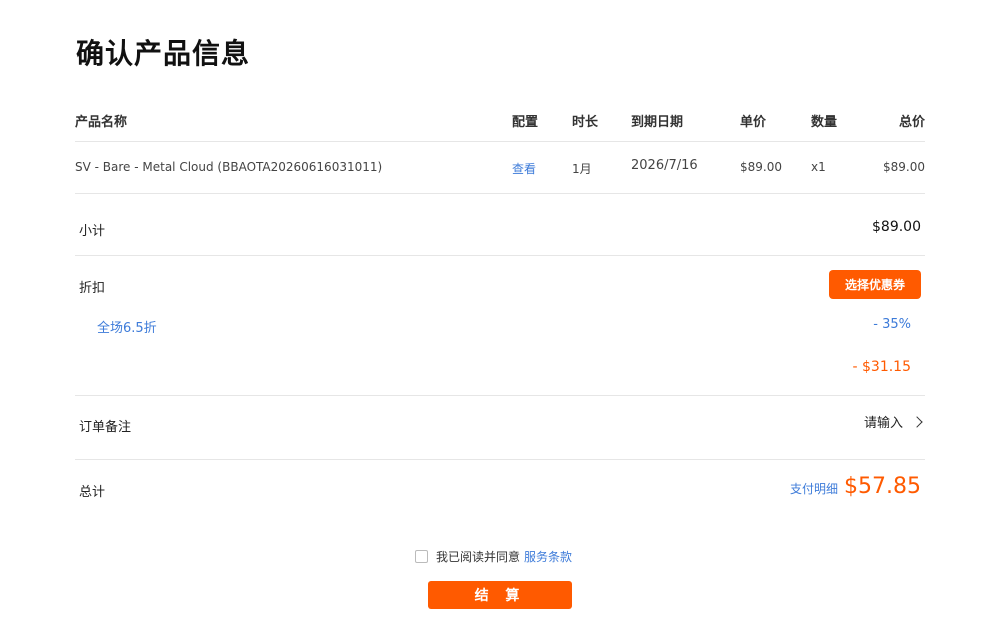 The height and width of the screenshot is (642, 987). I want to click on order-note-input: 请输入, so click(893, 421).